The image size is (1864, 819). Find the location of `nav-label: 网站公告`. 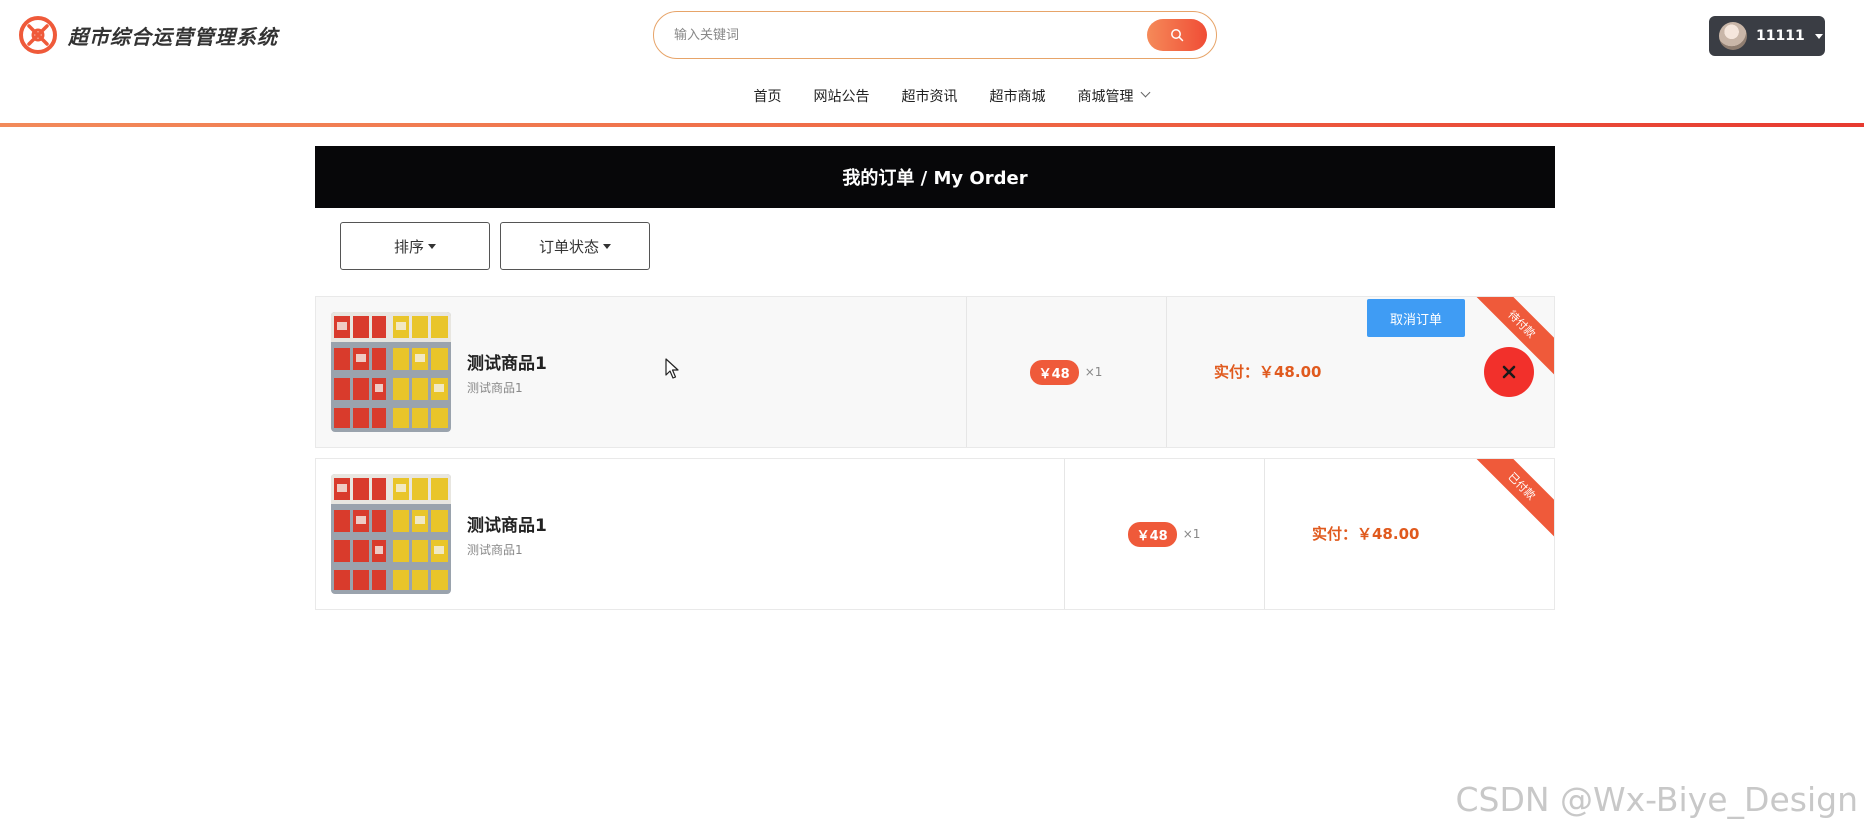

nav-label: 网站公告 is located at coordinates (841, 97).